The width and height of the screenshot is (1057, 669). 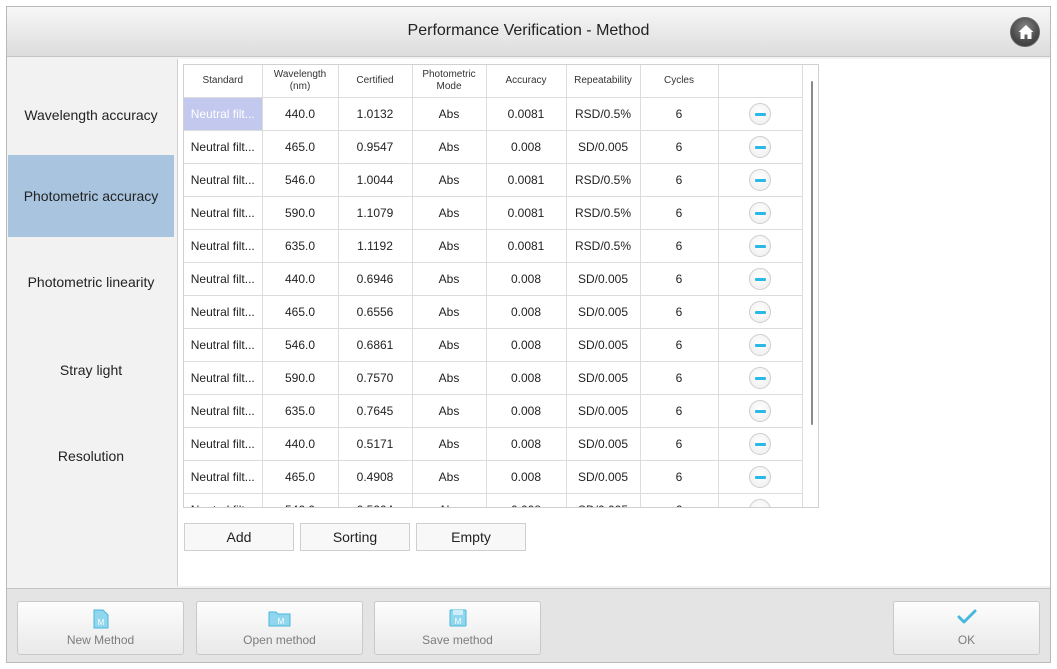 What do you see at coordinates (300, 114) in the screenshot?
I see `cell-wavelength: 440.0` at bounding box center [300, 114].